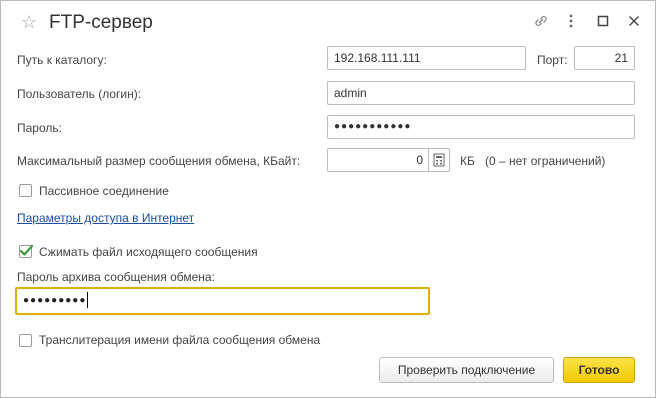 The width and height of the screenshot is (656, 398). Describe the element at coordinates (481, 127) in the screenshot. I see `password-input: ●●●●●●●●●●●` at that location.